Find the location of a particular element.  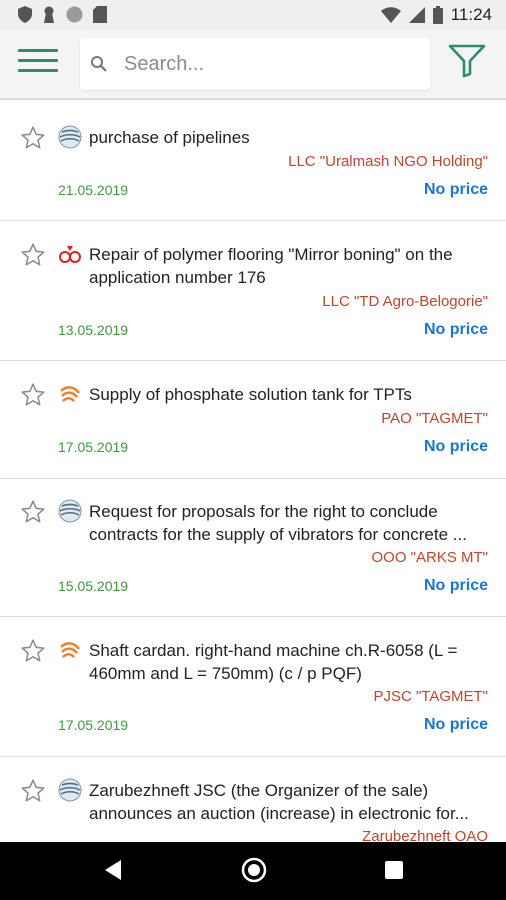

wifi-icon is located at coordinates (390, 15).